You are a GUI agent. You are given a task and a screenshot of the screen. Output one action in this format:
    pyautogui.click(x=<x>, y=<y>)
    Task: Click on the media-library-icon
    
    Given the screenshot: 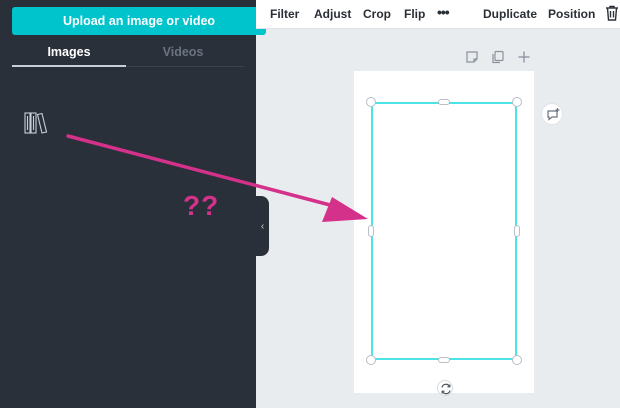 What is the action you would take?
    pyautogui.click(x=36, y=123)
    